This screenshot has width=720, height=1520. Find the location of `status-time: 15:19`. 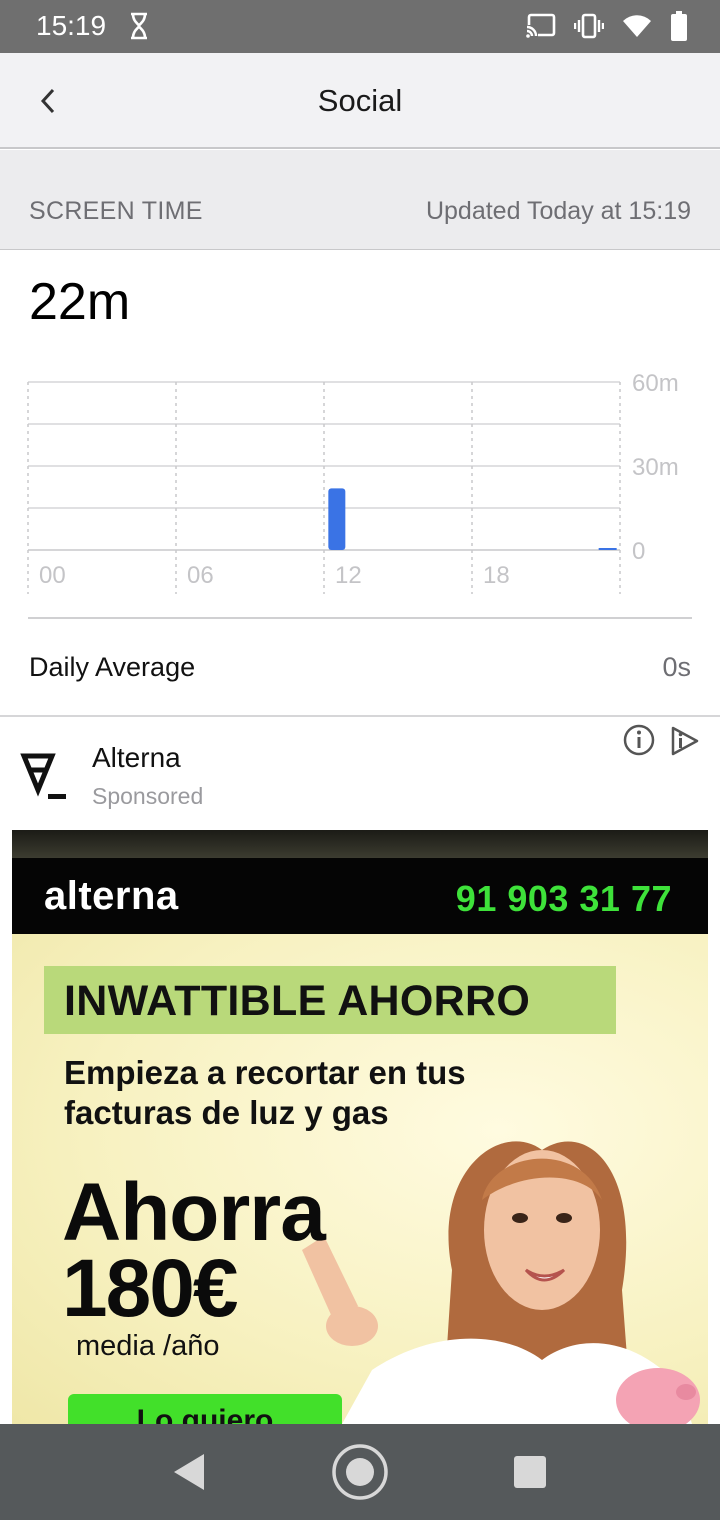

status-time: 15:19 is located at coordinates (71, 25).